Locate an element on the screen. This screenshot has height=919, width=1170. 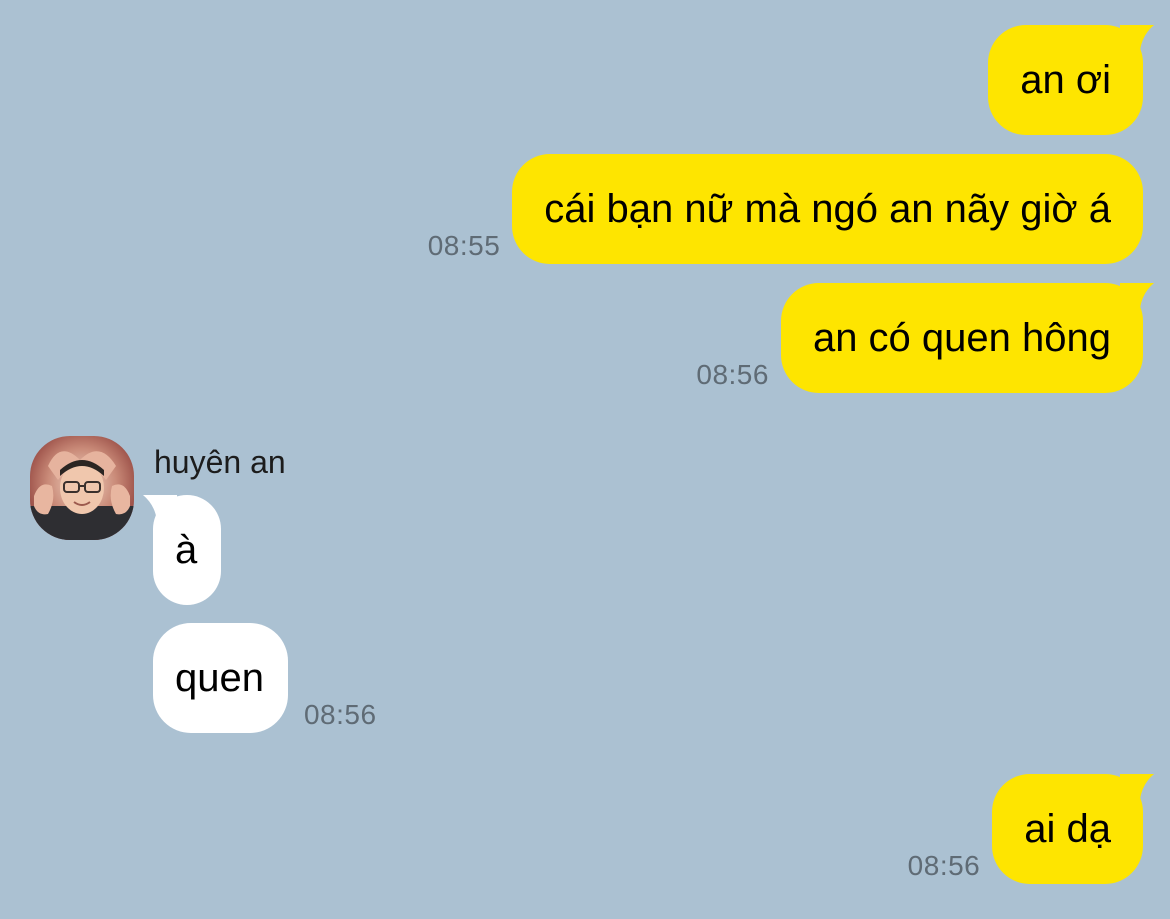
outgoing-message-bubble: an ơi is located at coordinates (1071, 80).